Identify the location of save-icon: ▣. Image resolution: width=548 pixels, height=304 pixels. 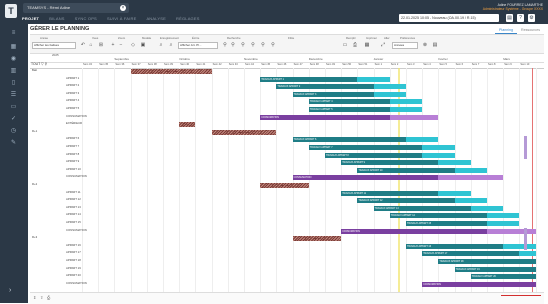
(143, 45).